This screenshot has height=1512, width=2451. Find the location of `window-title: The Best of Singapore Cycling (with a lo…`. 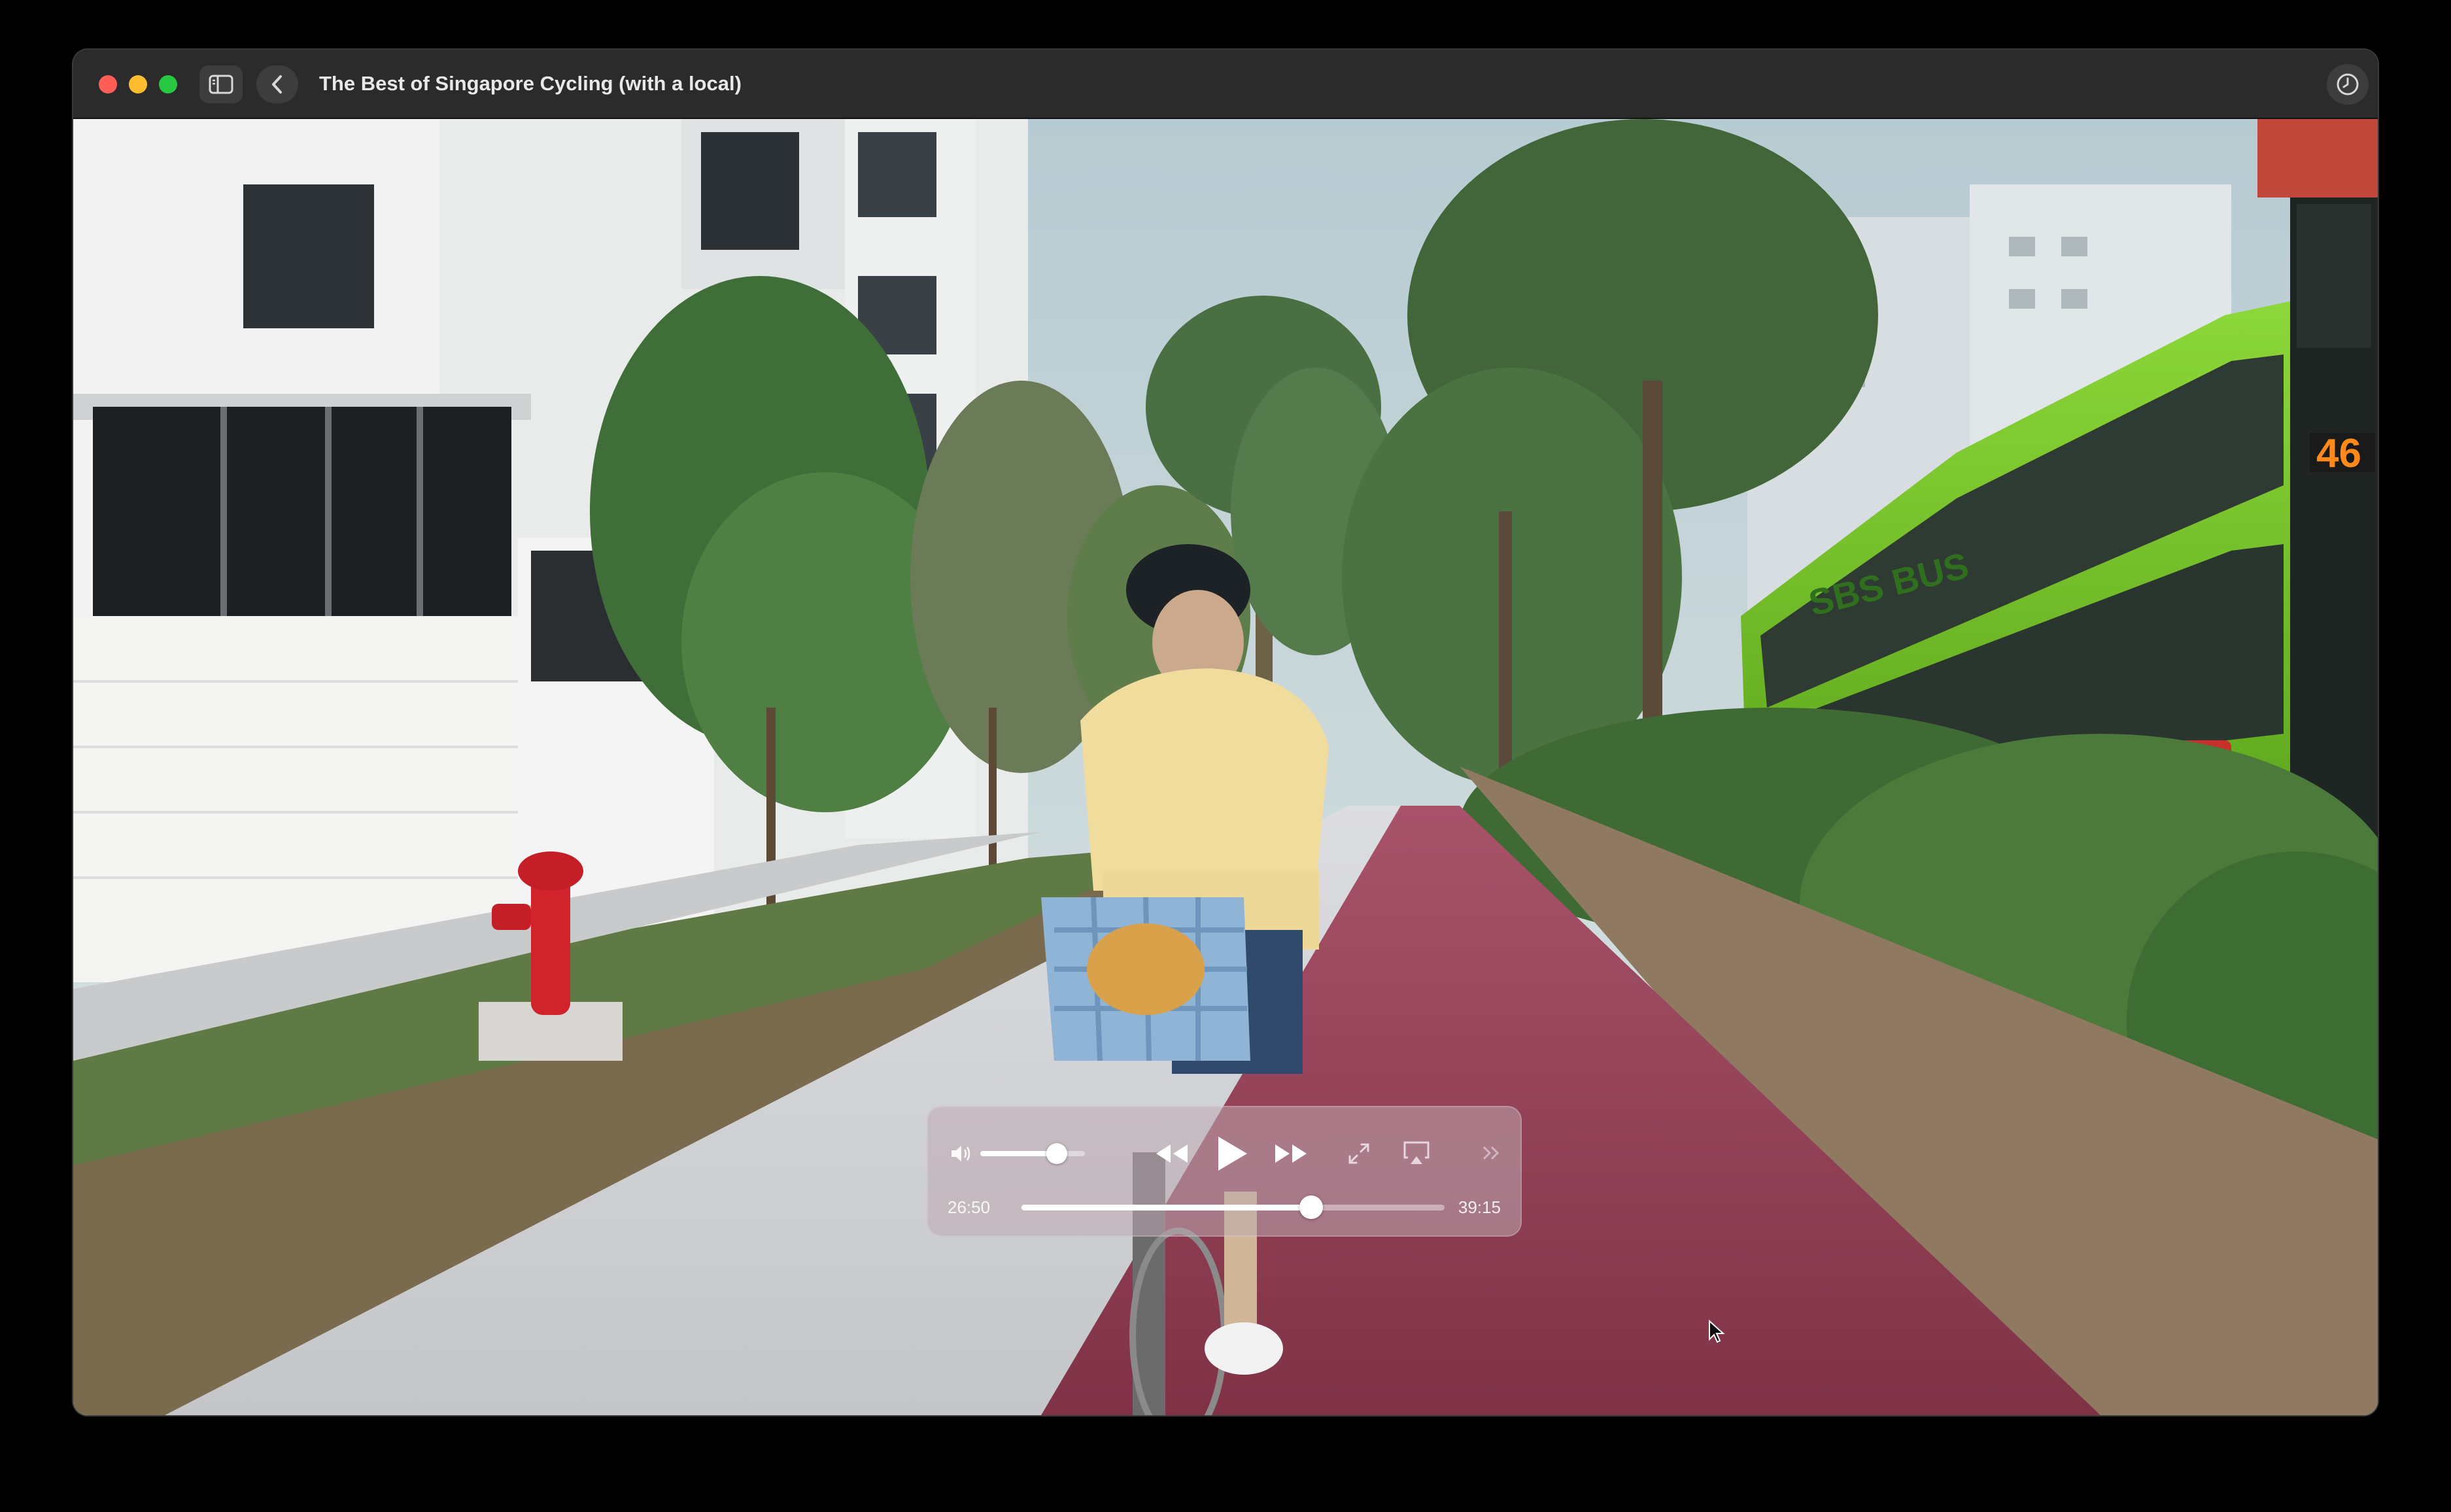

window-title: The Best of Singapore Cycling (with a lo… is located at coordinates (530, 83).